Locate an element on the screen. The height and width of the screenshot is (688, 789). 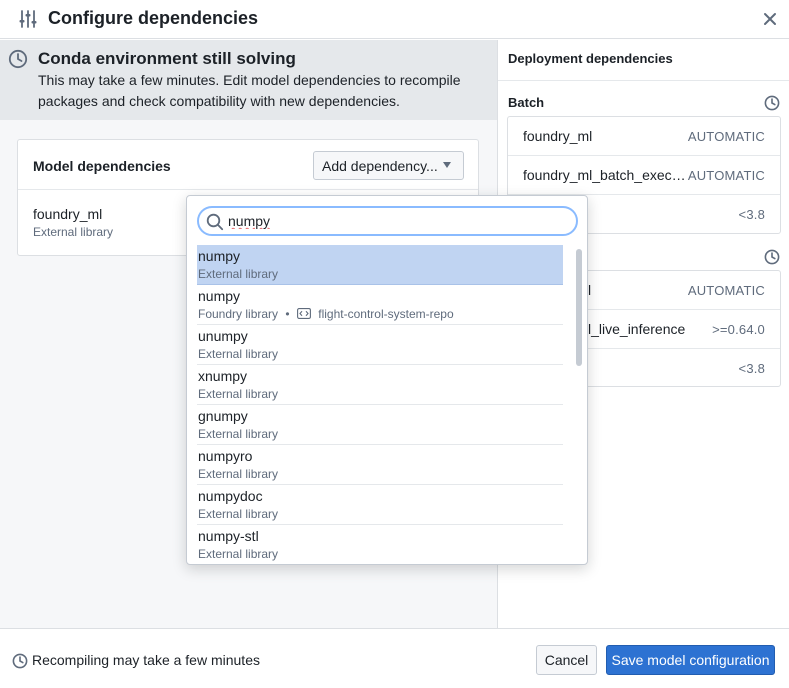
result-name: xnumpy is located at coordinates (223, 376).